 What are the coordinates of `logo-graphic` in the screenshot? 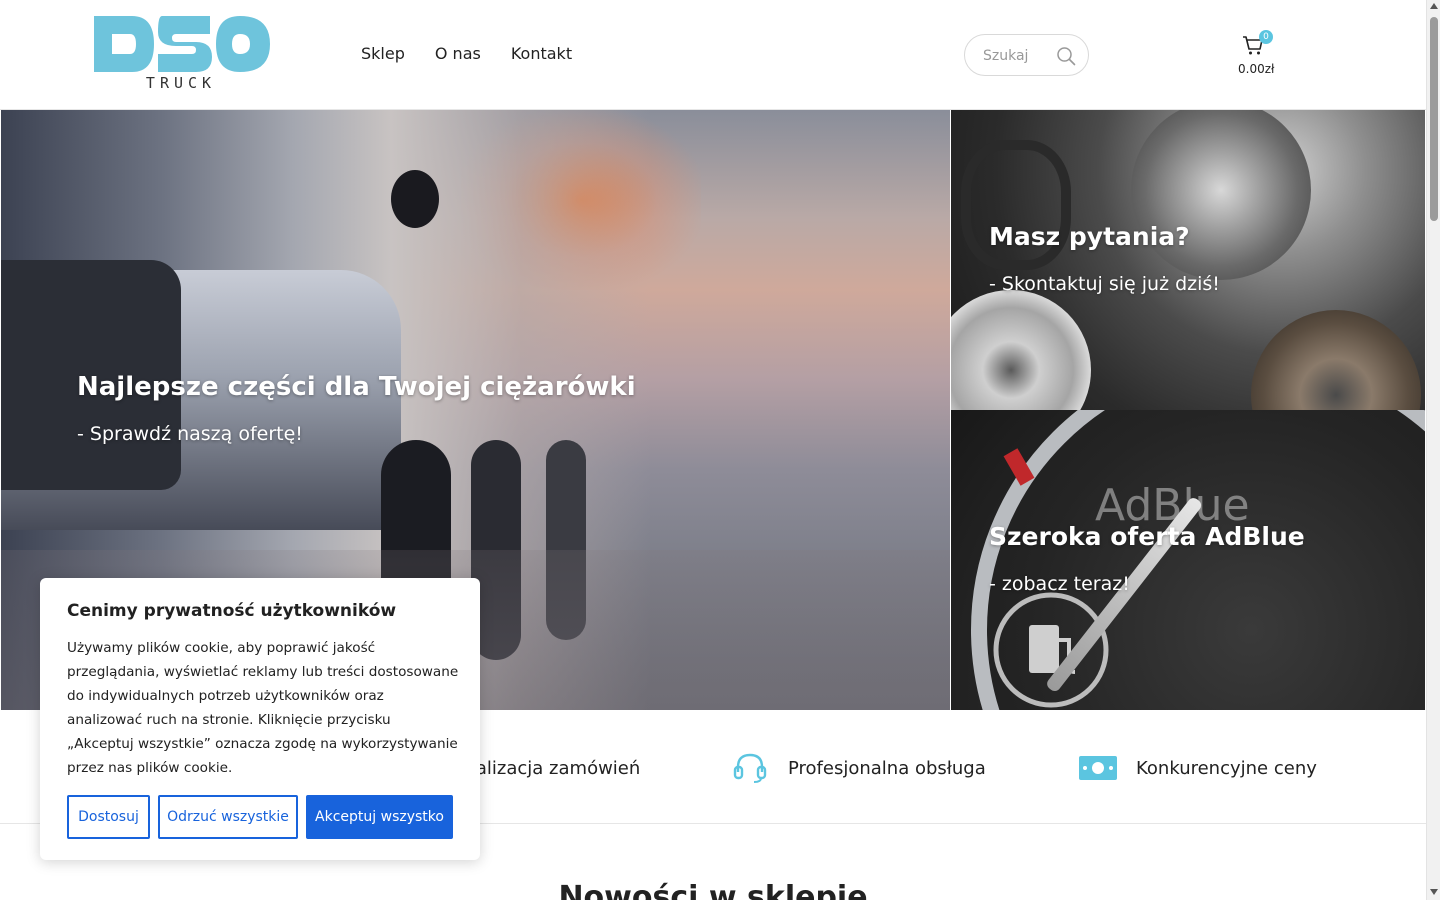 It's located at (182, 44).